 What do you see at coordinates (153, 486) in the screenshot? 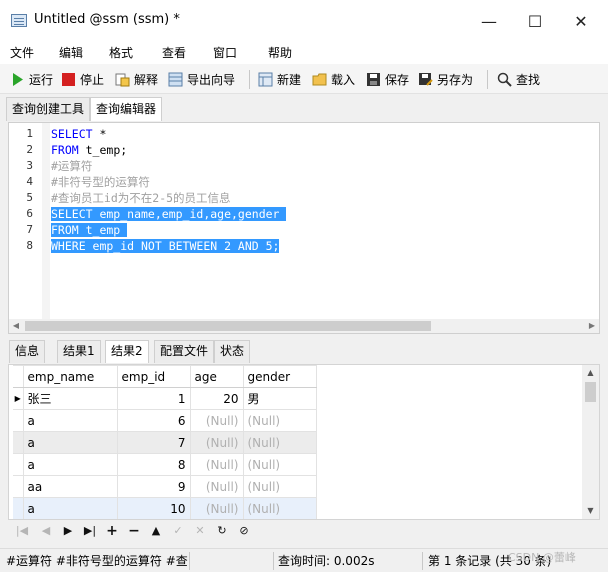
I see `table-cell: 9` at bounding box center [153, 486].